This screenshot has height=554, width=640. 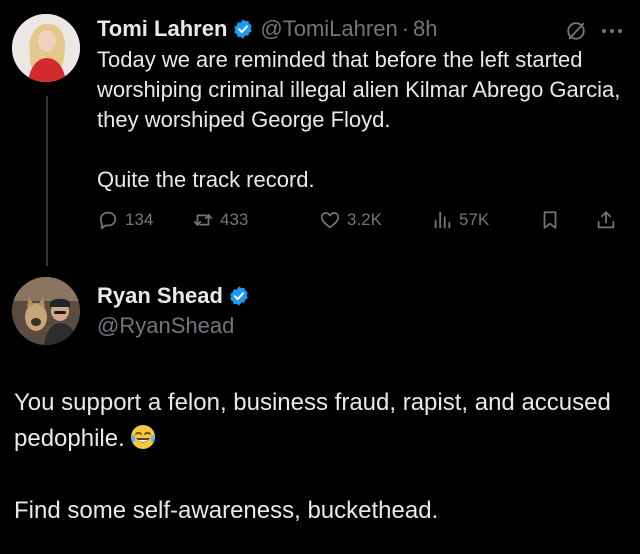 I want to click on grok-icon, so click(x=576, y=31).